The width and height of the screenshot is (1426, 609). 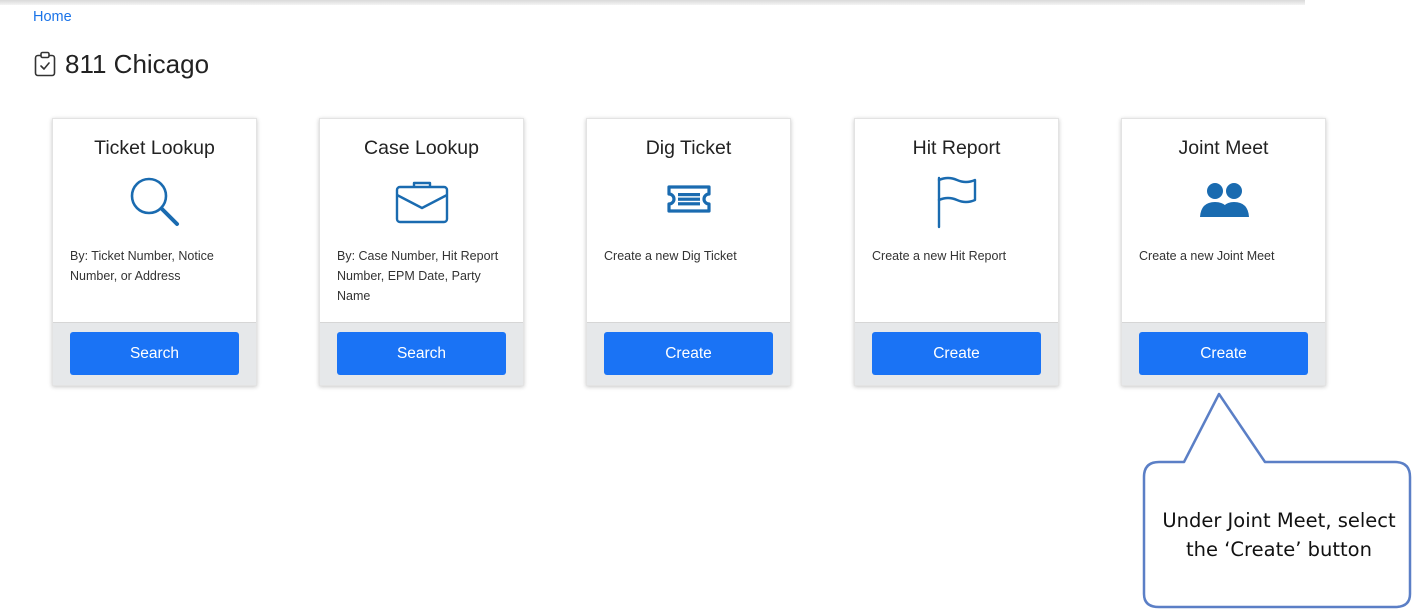 I want to click on ticket-lookup-search-button: Search, so click(x=154, y=353).